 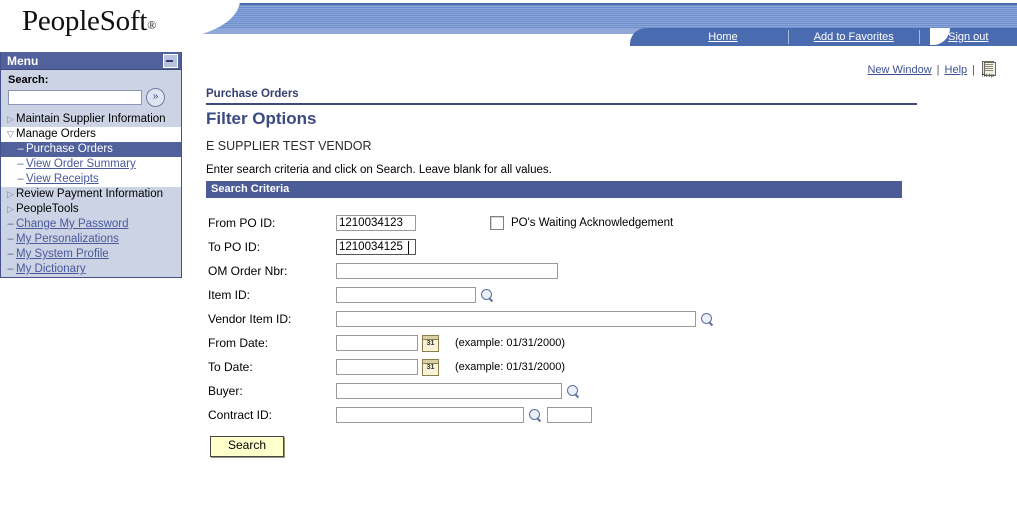 I want to click on sidebar-item-view-order-summary: – View Order Summary, so click(x=91, y=164).